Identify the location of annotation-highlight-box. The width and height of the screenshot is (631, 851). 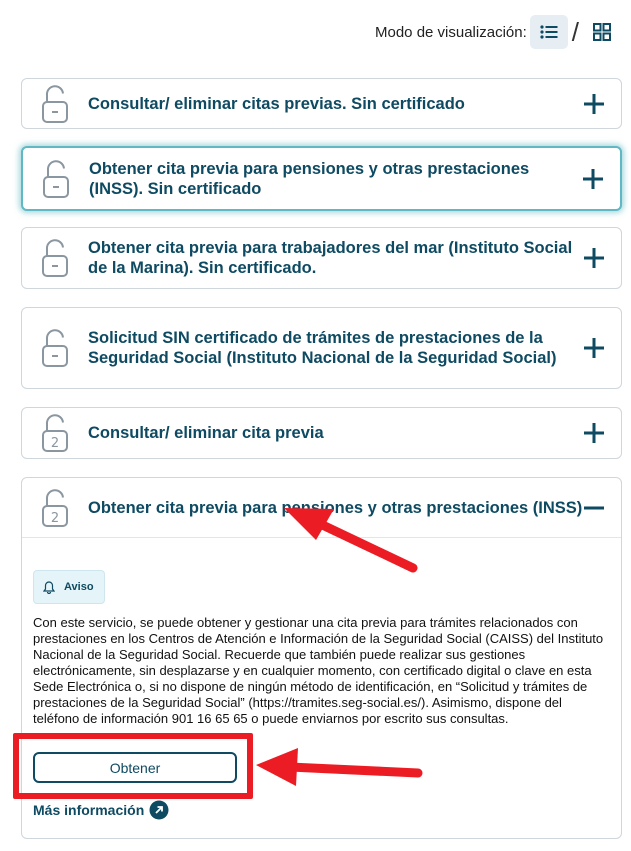
(133, 766).